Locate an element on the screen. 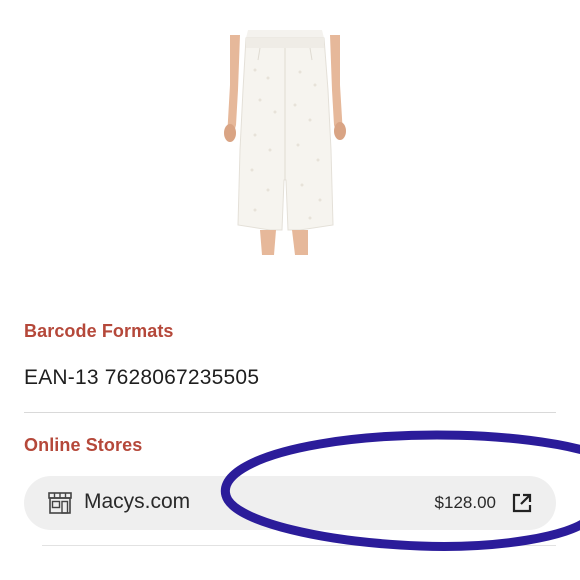 The height and width of the screenshot is (580, 580). store-price: $128.00 is located at coordinates (465, 502).